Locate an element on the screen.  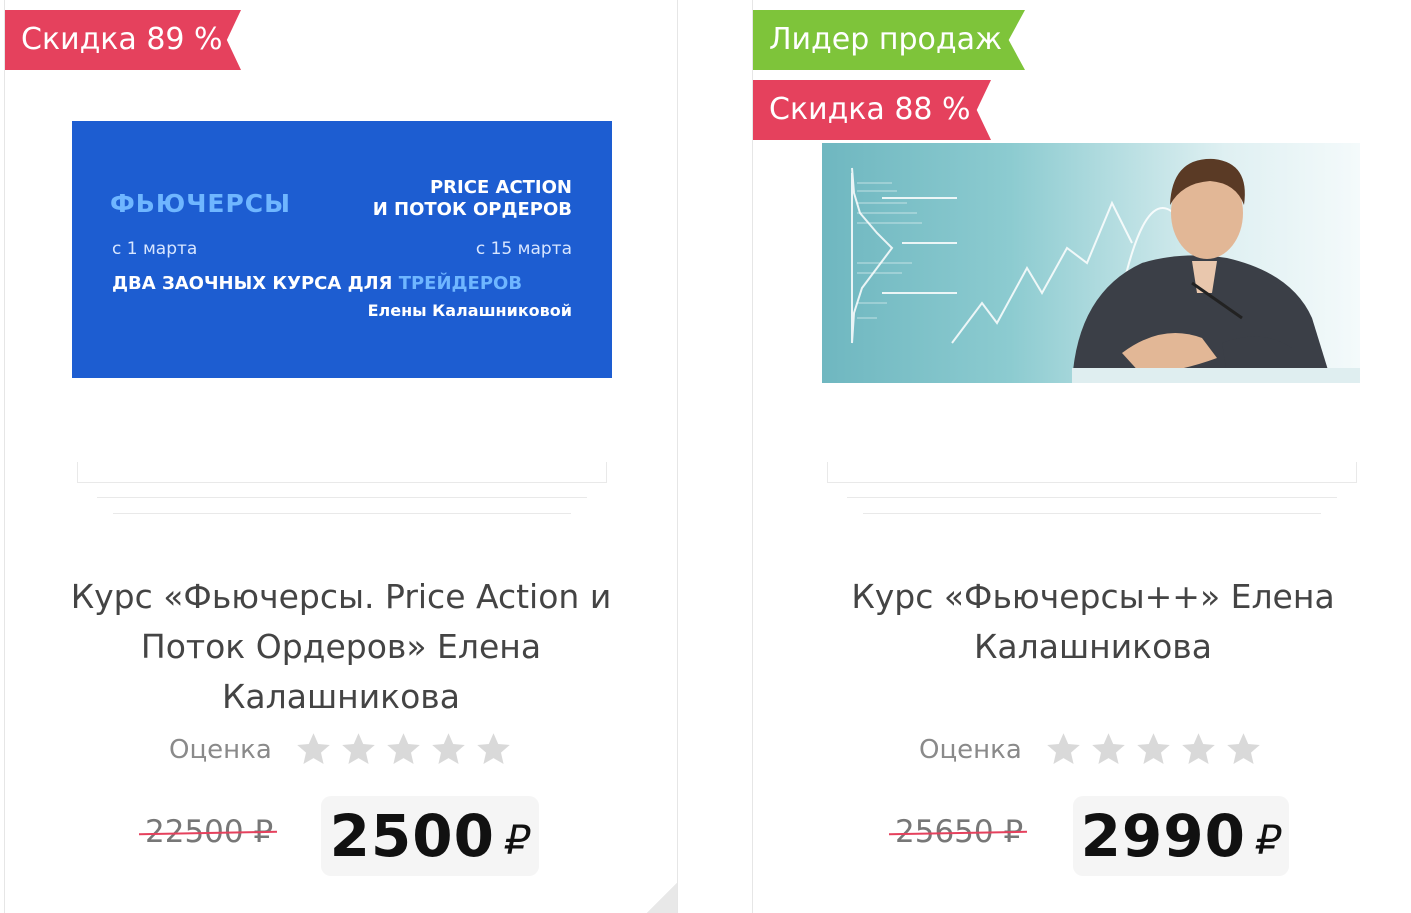
banner-two-courses-text: ДВА ЗАОЧНЫХ КУРСА ДЛЯ is located at coordinates (252, 283).